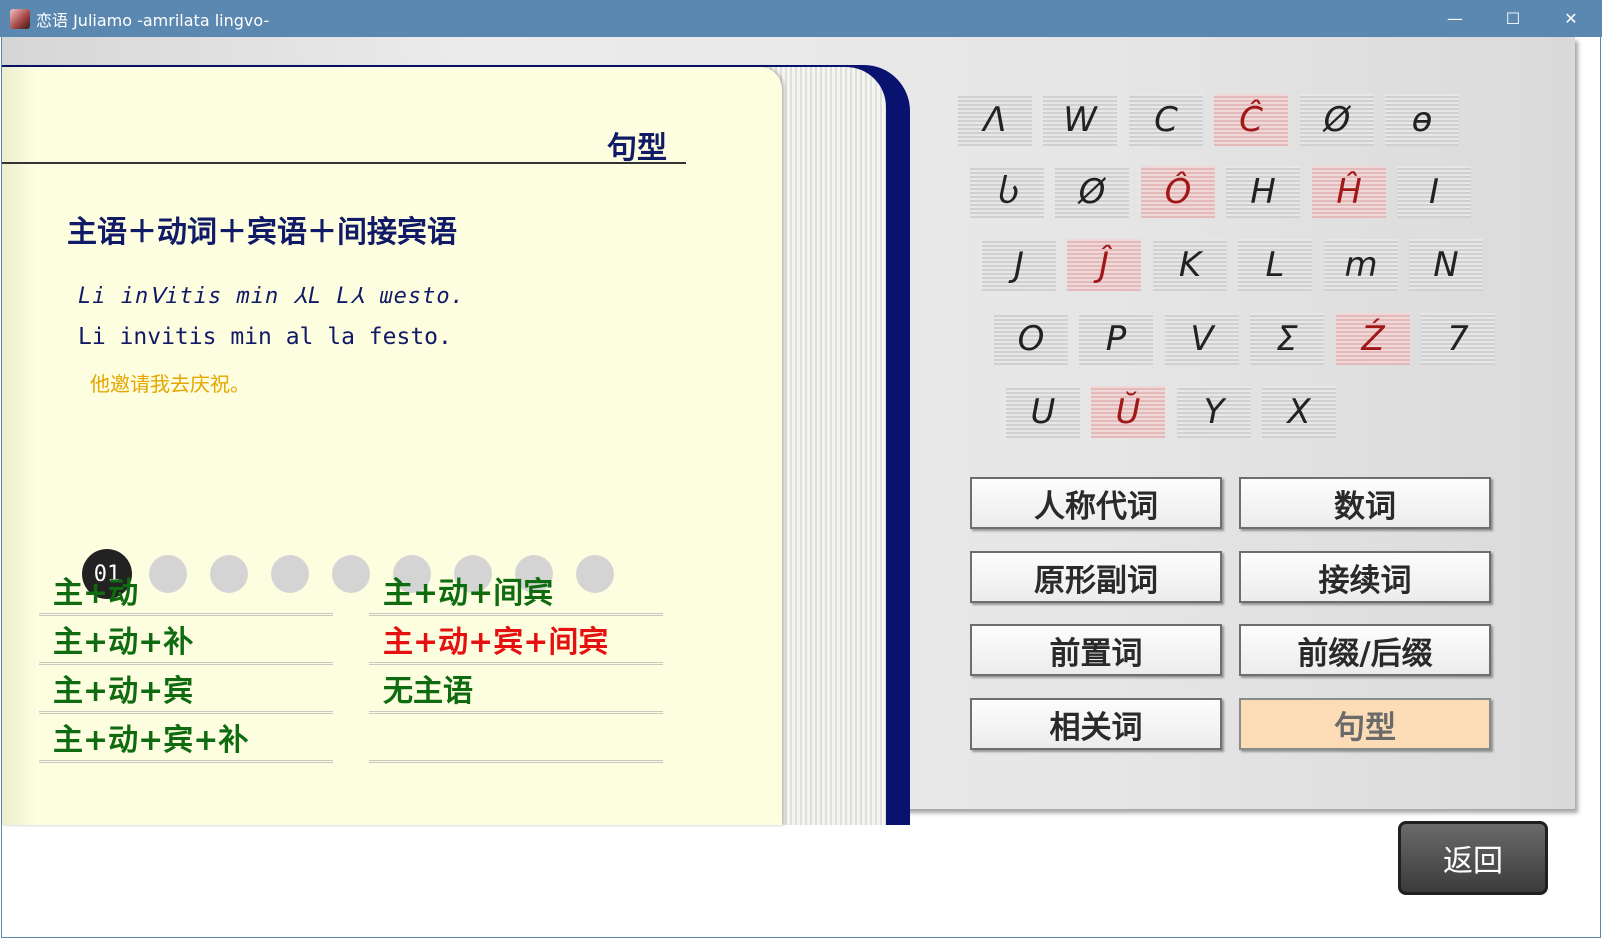 This screenshot has height=939, width=1602. Describe the element at coordinates (1513, 18) in the screenshot. I see `maximize-button: ☐` at that location.